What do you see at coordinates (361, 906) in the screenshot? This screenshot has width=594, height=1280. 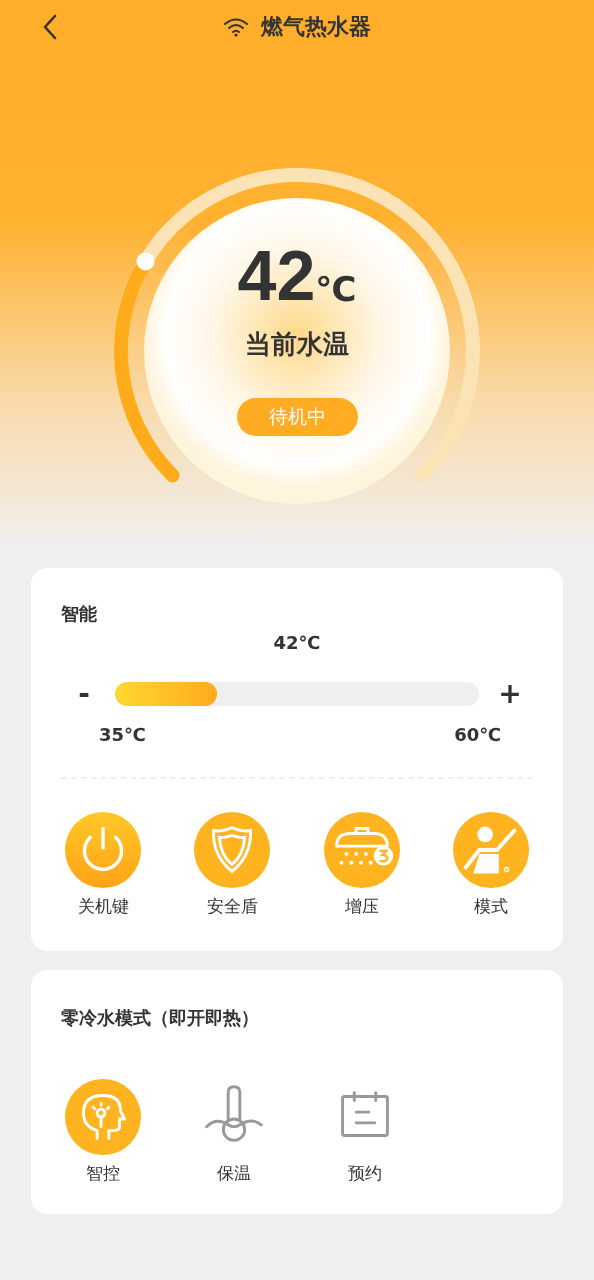 I see `function-label: 增压` at bounding box center [361, 906].